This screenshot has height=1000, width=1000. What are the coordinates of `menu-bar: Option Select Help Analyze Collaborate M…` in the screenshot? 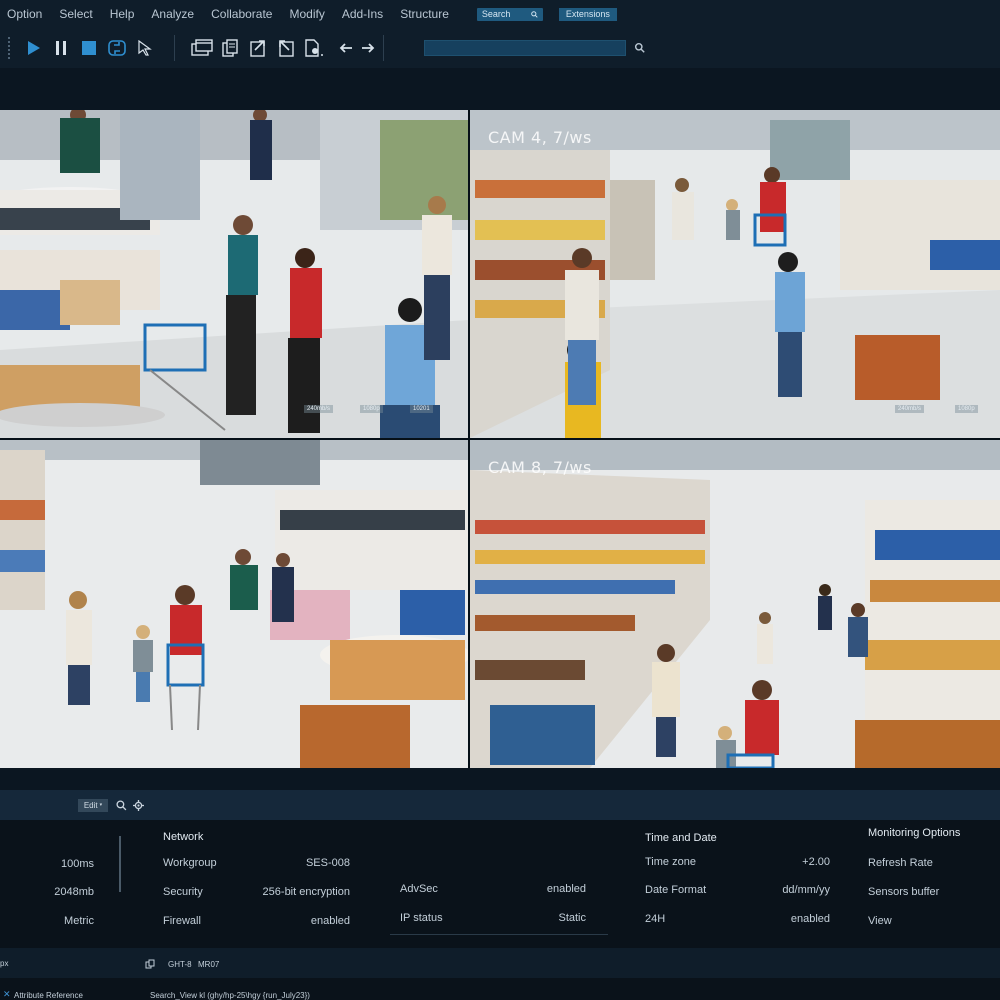 It's located at (500, 14).